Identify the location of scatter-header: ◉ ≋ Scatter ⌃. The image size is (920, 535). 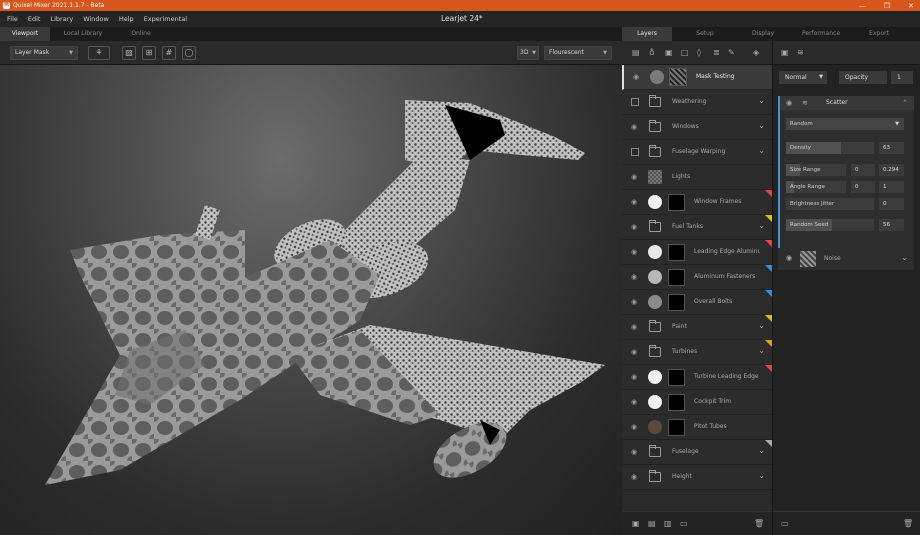
(847, 103).